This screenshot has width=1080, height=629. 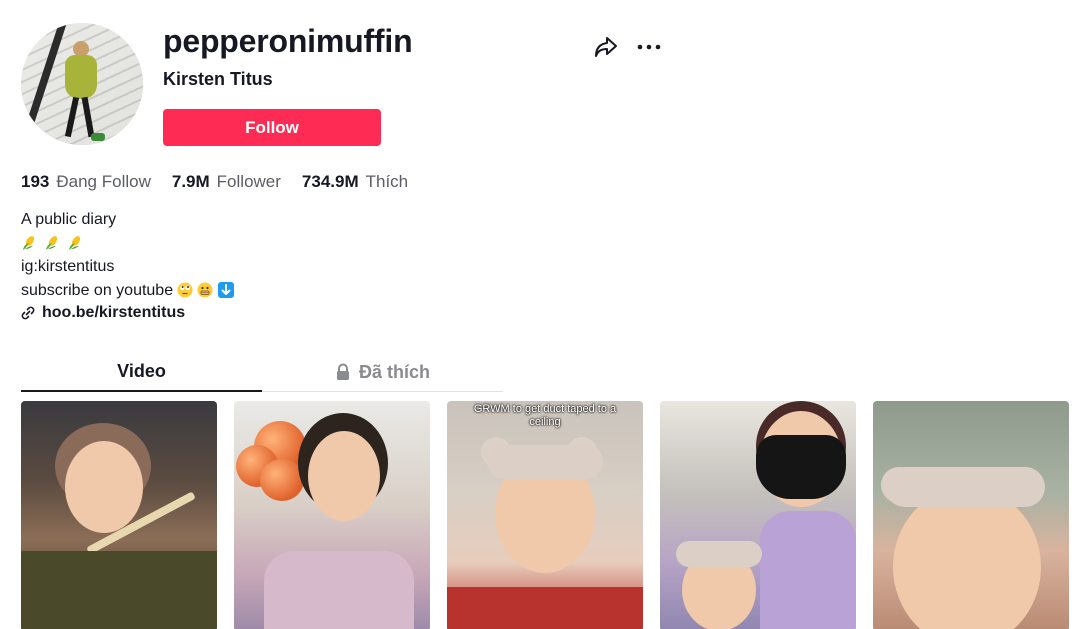 I want to click on profile-link: hoo.be/kirstentitus, so click(x=103, y=313).